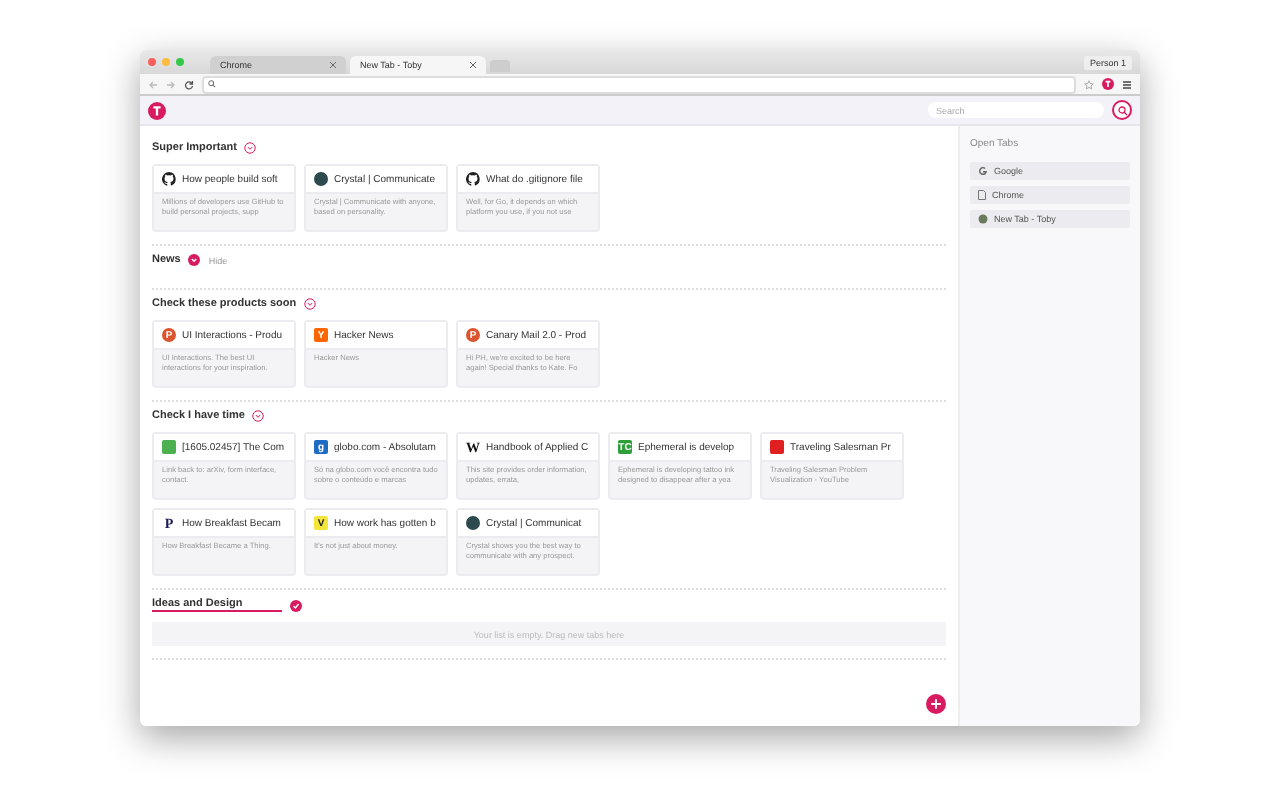  What do you see at coordinates (983, 171) in the screenshot?
I see `google-icon` at bounding box center [983, 171].